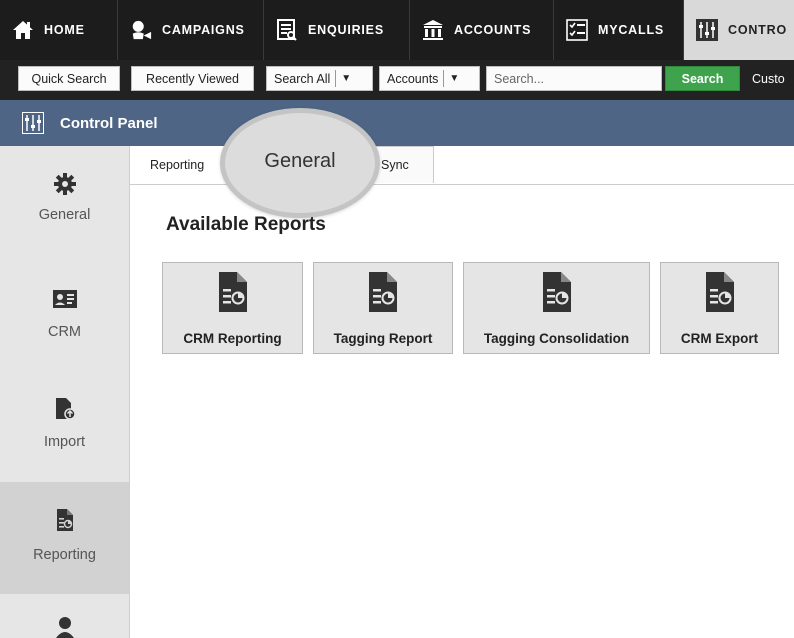 This screenshot has width=794, height=638. Describe the element at coordinates (65, 409) in the screenshot. I see `import-file-icon` at that location.